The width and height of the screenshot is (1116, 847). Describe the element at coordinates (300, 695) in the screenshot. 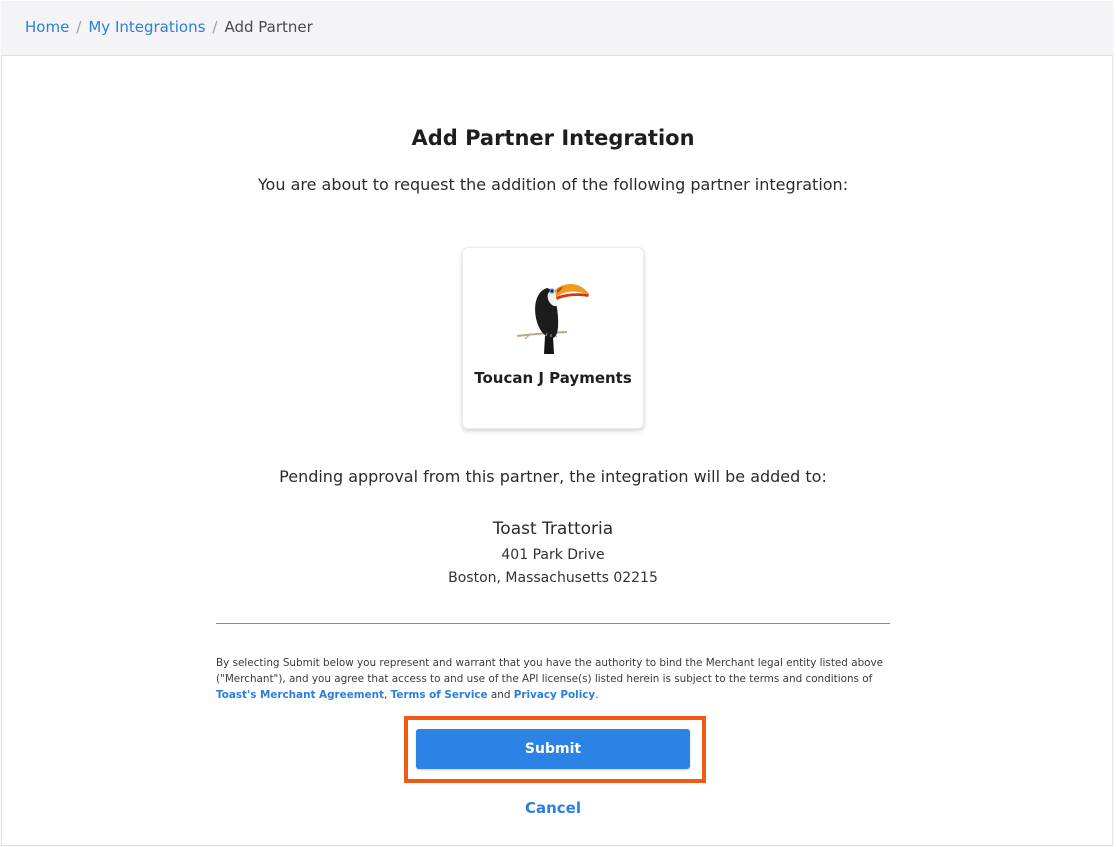

I see `merchant-agreement-link: Toast's Merchant Agreement` at that location.